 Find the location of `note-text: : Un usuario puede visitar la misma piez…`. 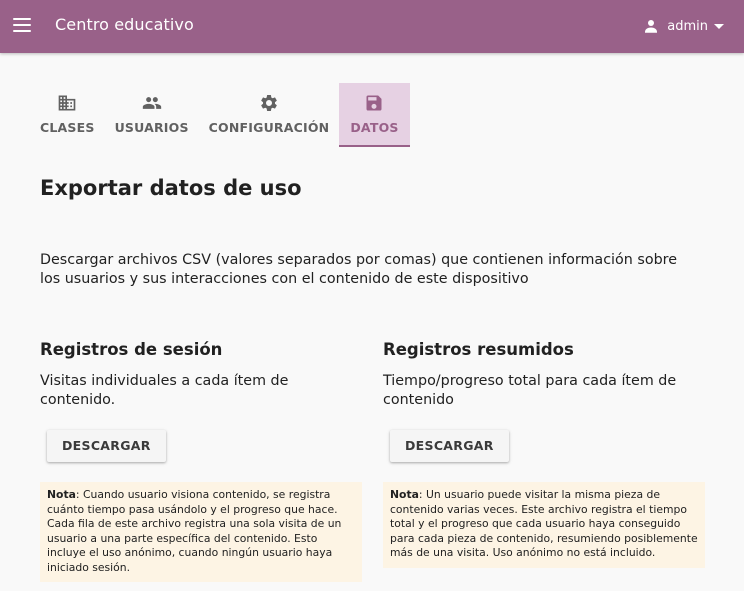

note-text: : Un usuario puede visitar la misma piez… is located at coordinates (544, 523).